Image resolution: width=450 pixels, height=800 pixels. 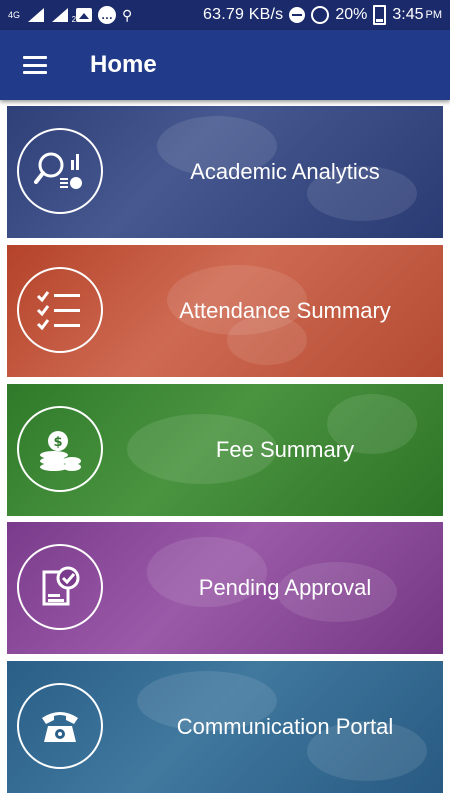 I want to click on card-label: Communication Portal, so click(x=285, y=726).